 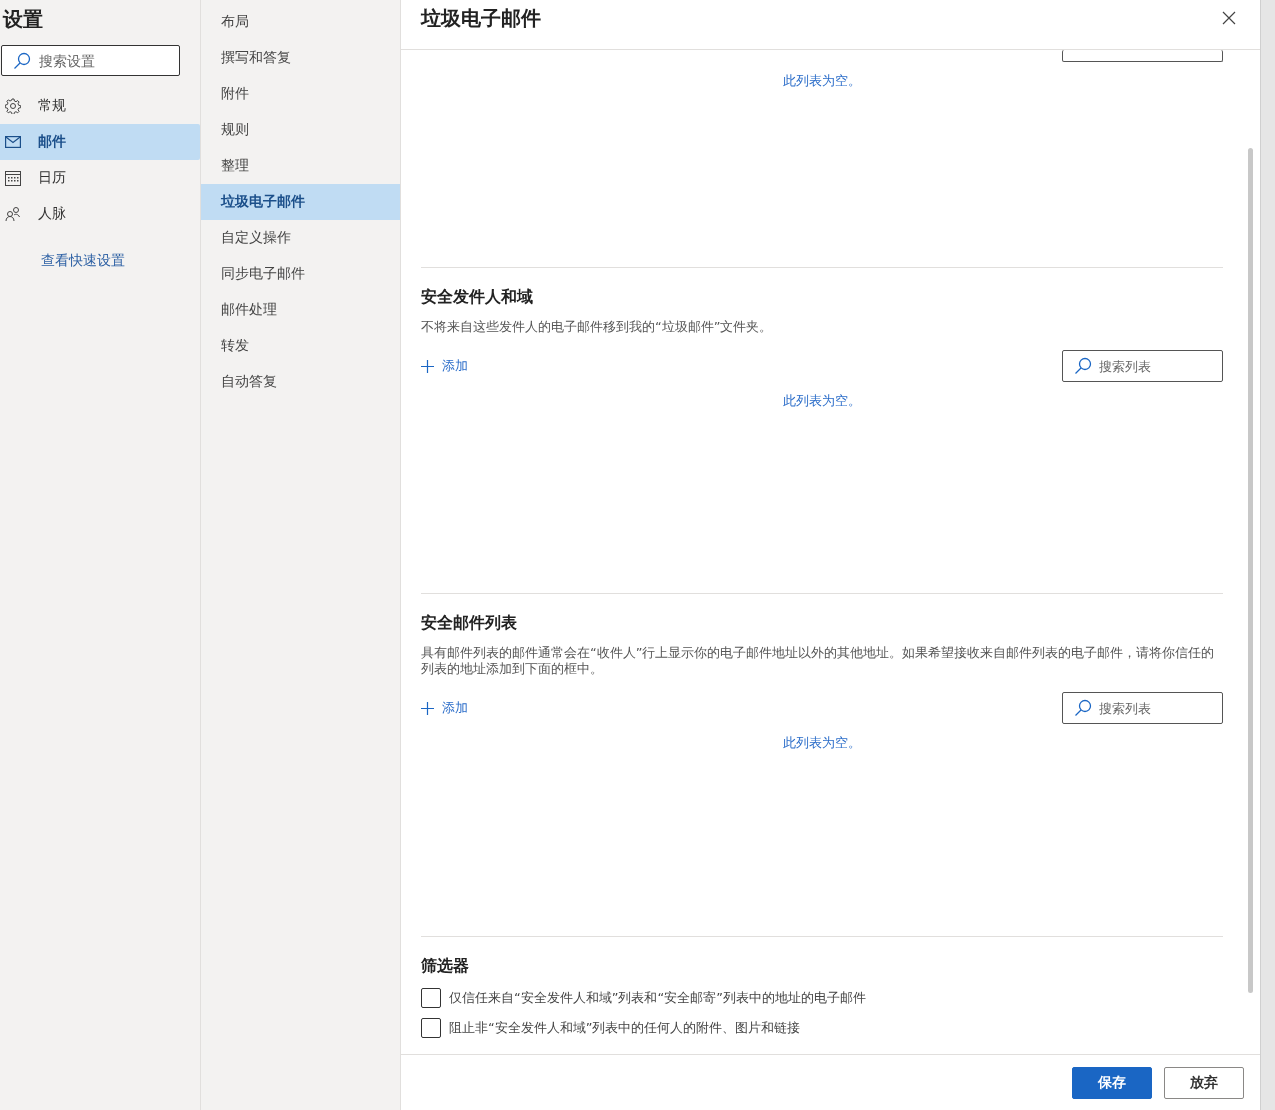 I want to click on close-button, so click(x=1229, y=18).